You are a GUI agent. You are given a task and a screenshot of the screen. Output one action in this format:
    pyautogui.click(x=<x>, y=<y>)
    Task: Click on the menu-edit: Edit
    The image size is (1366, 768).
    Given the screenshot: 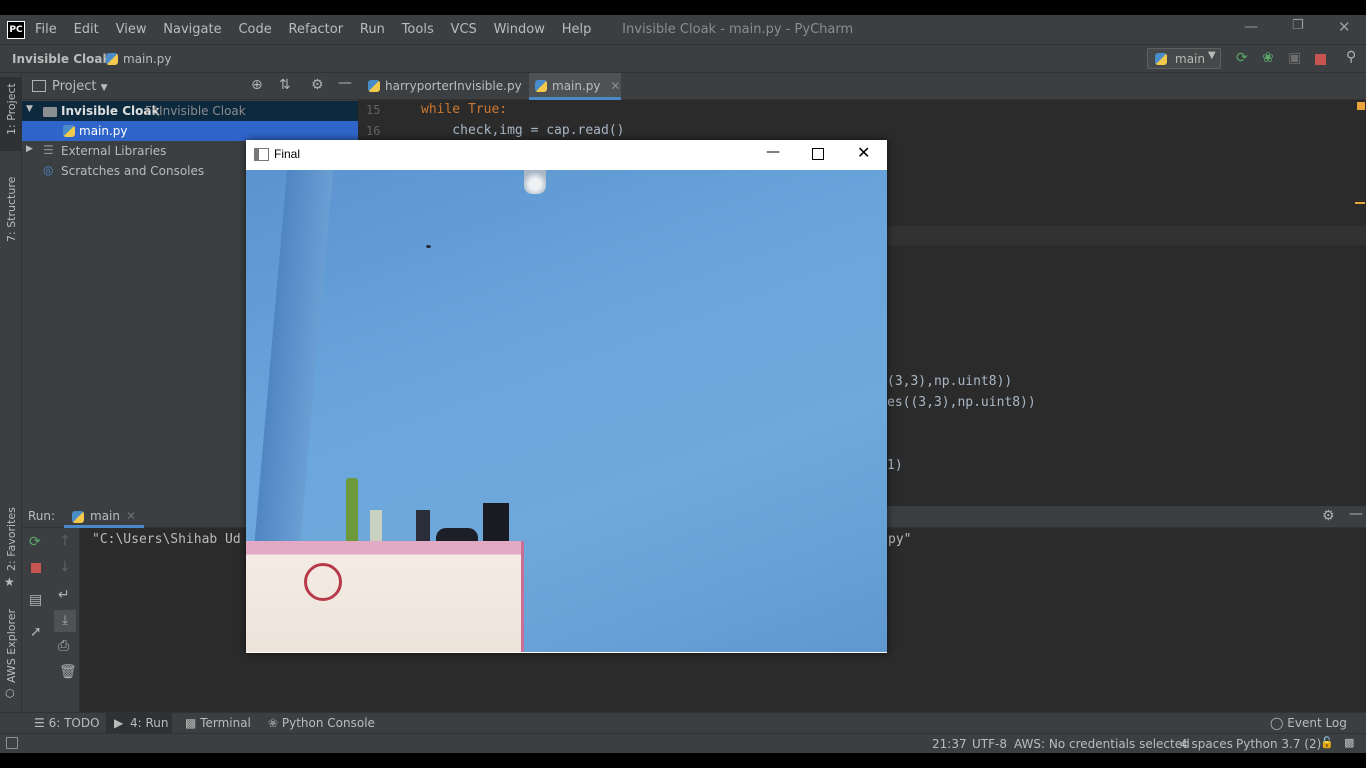 What is the action you would take?
    pyautogui.click(x=86, y=29)
    